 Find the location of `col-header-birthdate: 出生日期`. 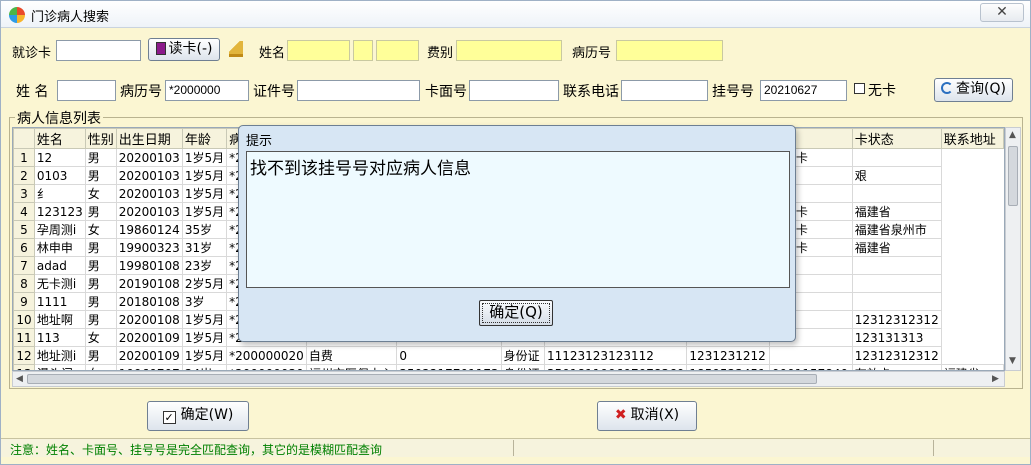

col-header-birthdate: 出生日期 is located at coordinates (149, 138).